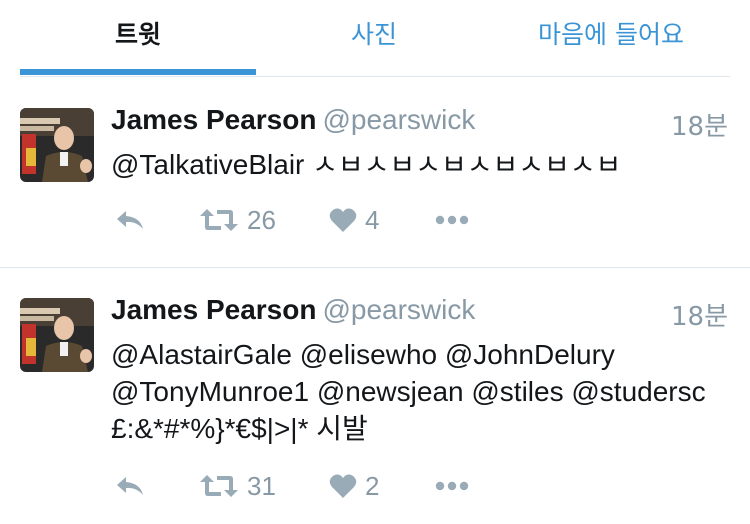 Image resolution: width=750 pixels, height=524 pixels. I want to click on tweet-text: @TalkativeBlair ㅅㅂㅅㅂㅅㅂㅅㅂㅅㅂㅅㅂ, so click(423, 164).